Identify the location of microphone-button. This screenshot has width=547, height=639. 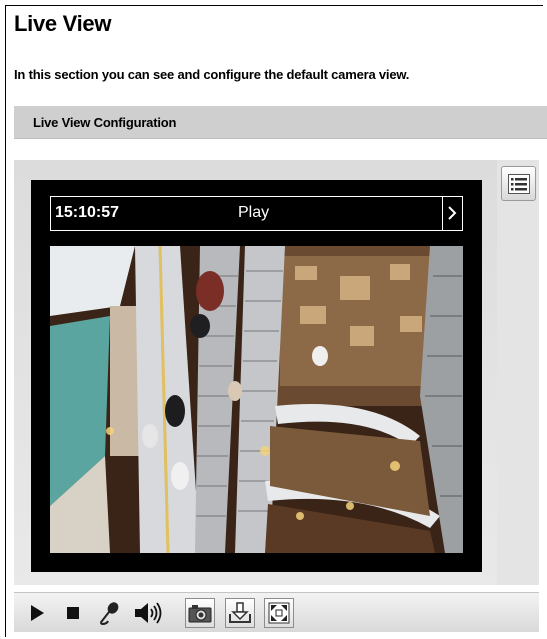
(110, 613).